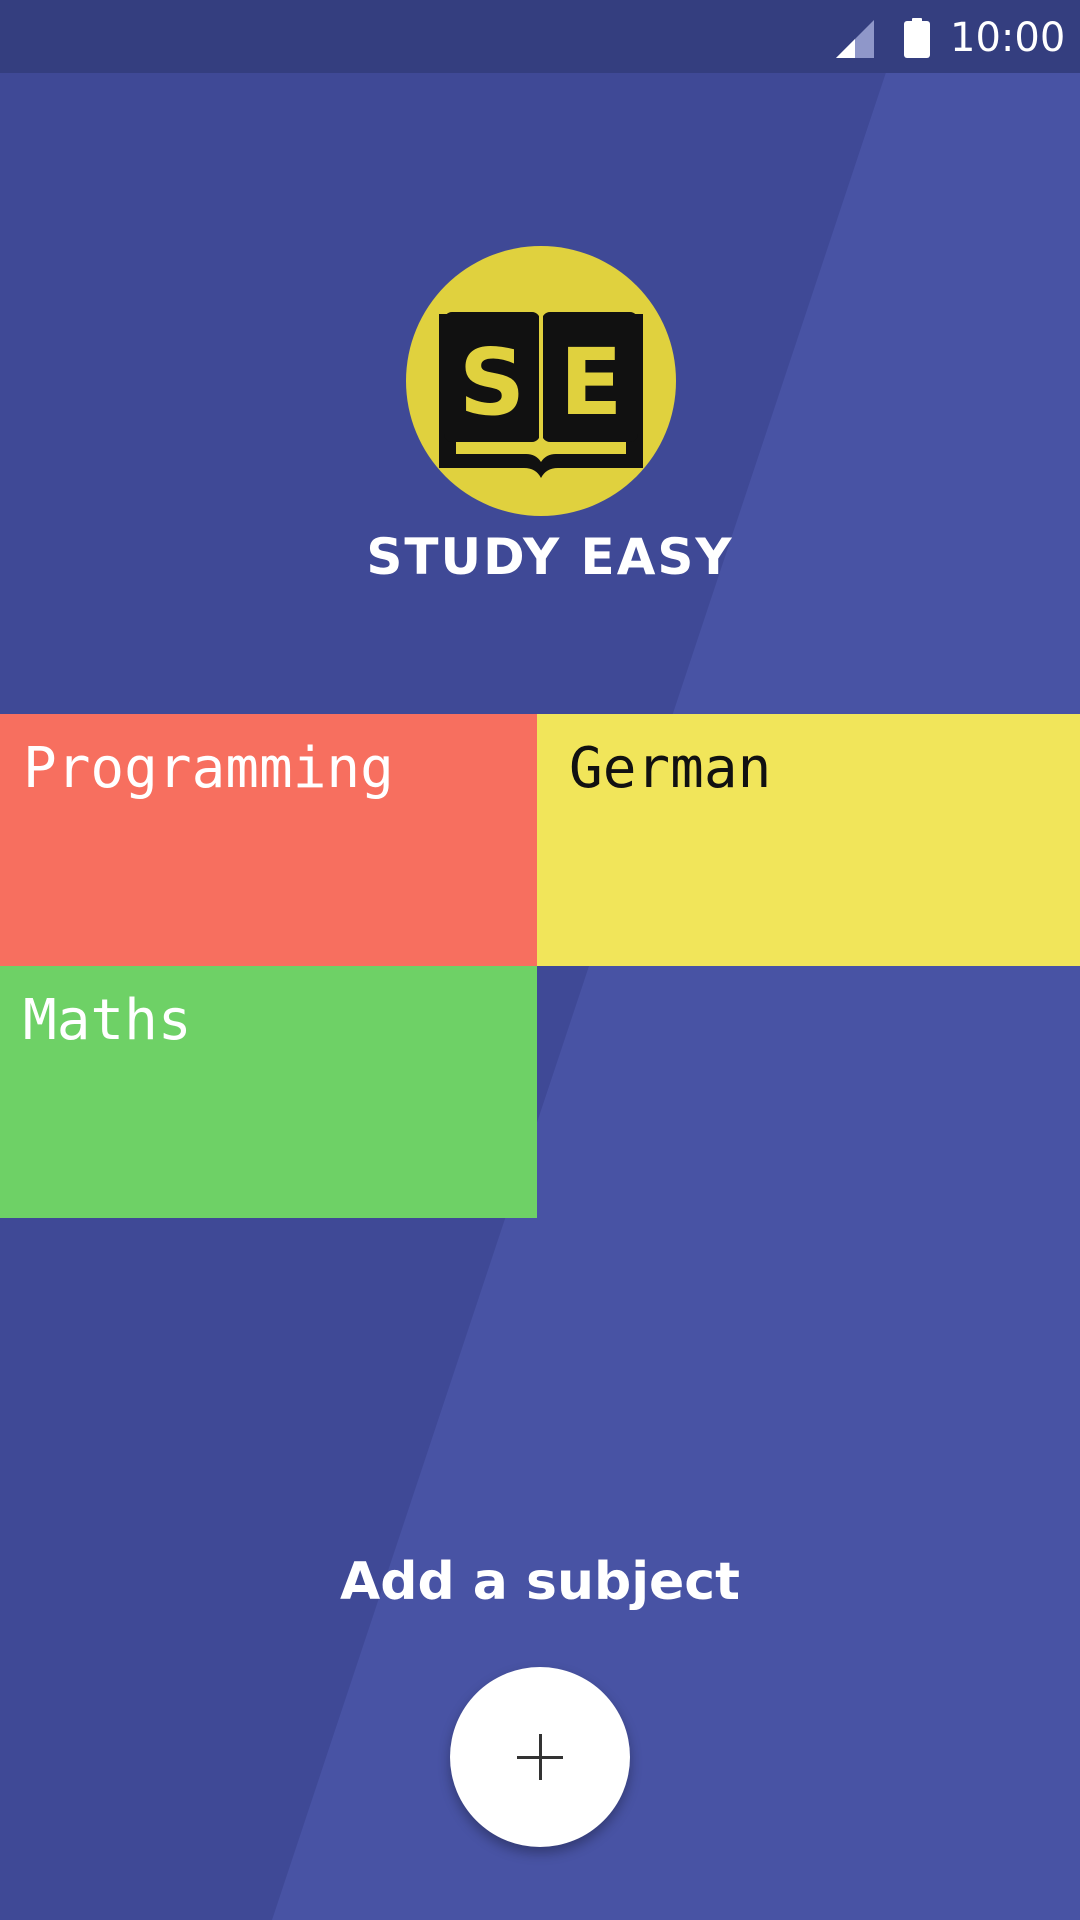 The image size is (1080, 1920). I want to click on subject-tile-german: German, so click(808, 840).